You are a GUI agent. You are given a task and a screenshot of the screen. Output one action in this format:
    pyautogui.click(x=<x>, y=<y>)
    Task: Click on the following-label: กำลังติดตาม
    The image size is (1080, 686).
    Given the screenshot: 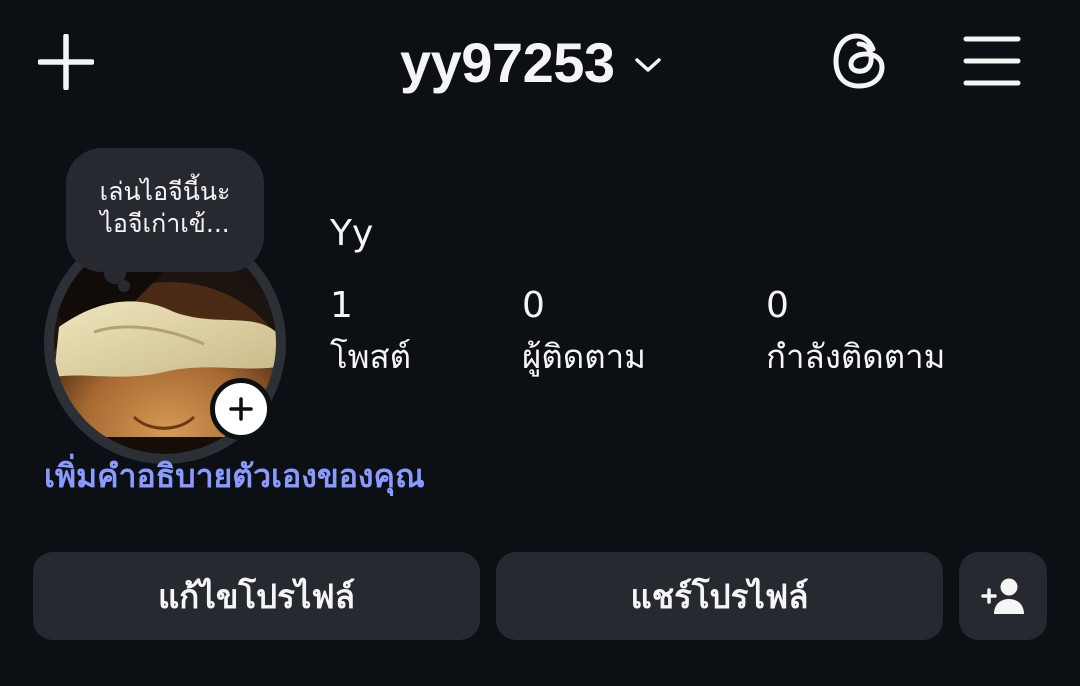 What is the action you would take?
    pyautogui.click(x=856, y=356)
    